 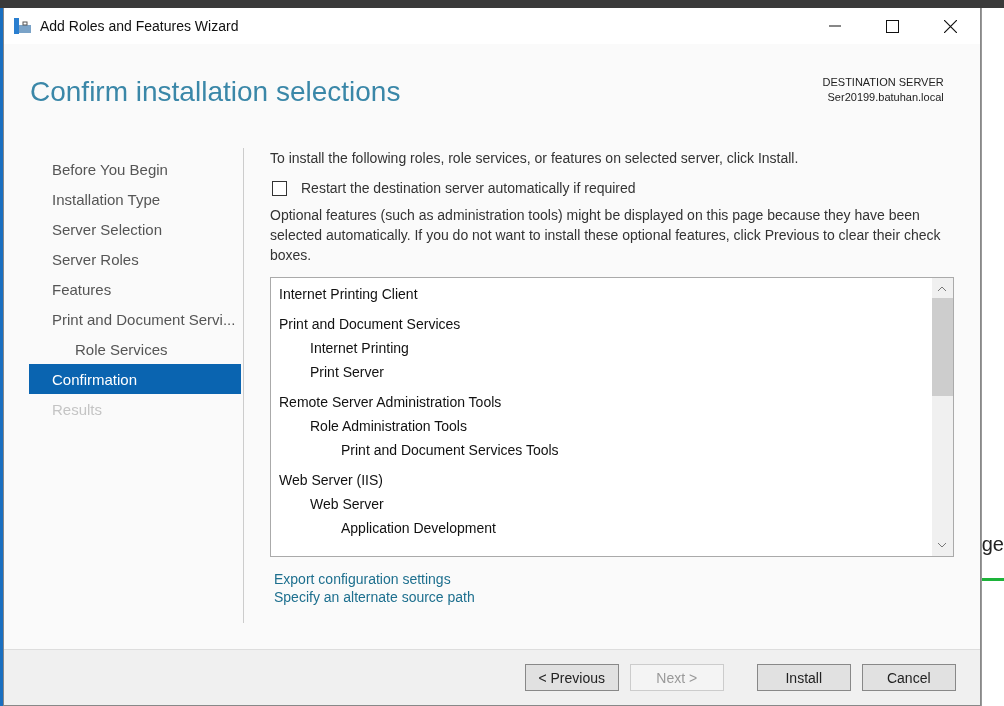 What do you see at coordinates (347, 372) in the screenshot?
I see `selection-item: Print Server` at bounding box center [347, 372].